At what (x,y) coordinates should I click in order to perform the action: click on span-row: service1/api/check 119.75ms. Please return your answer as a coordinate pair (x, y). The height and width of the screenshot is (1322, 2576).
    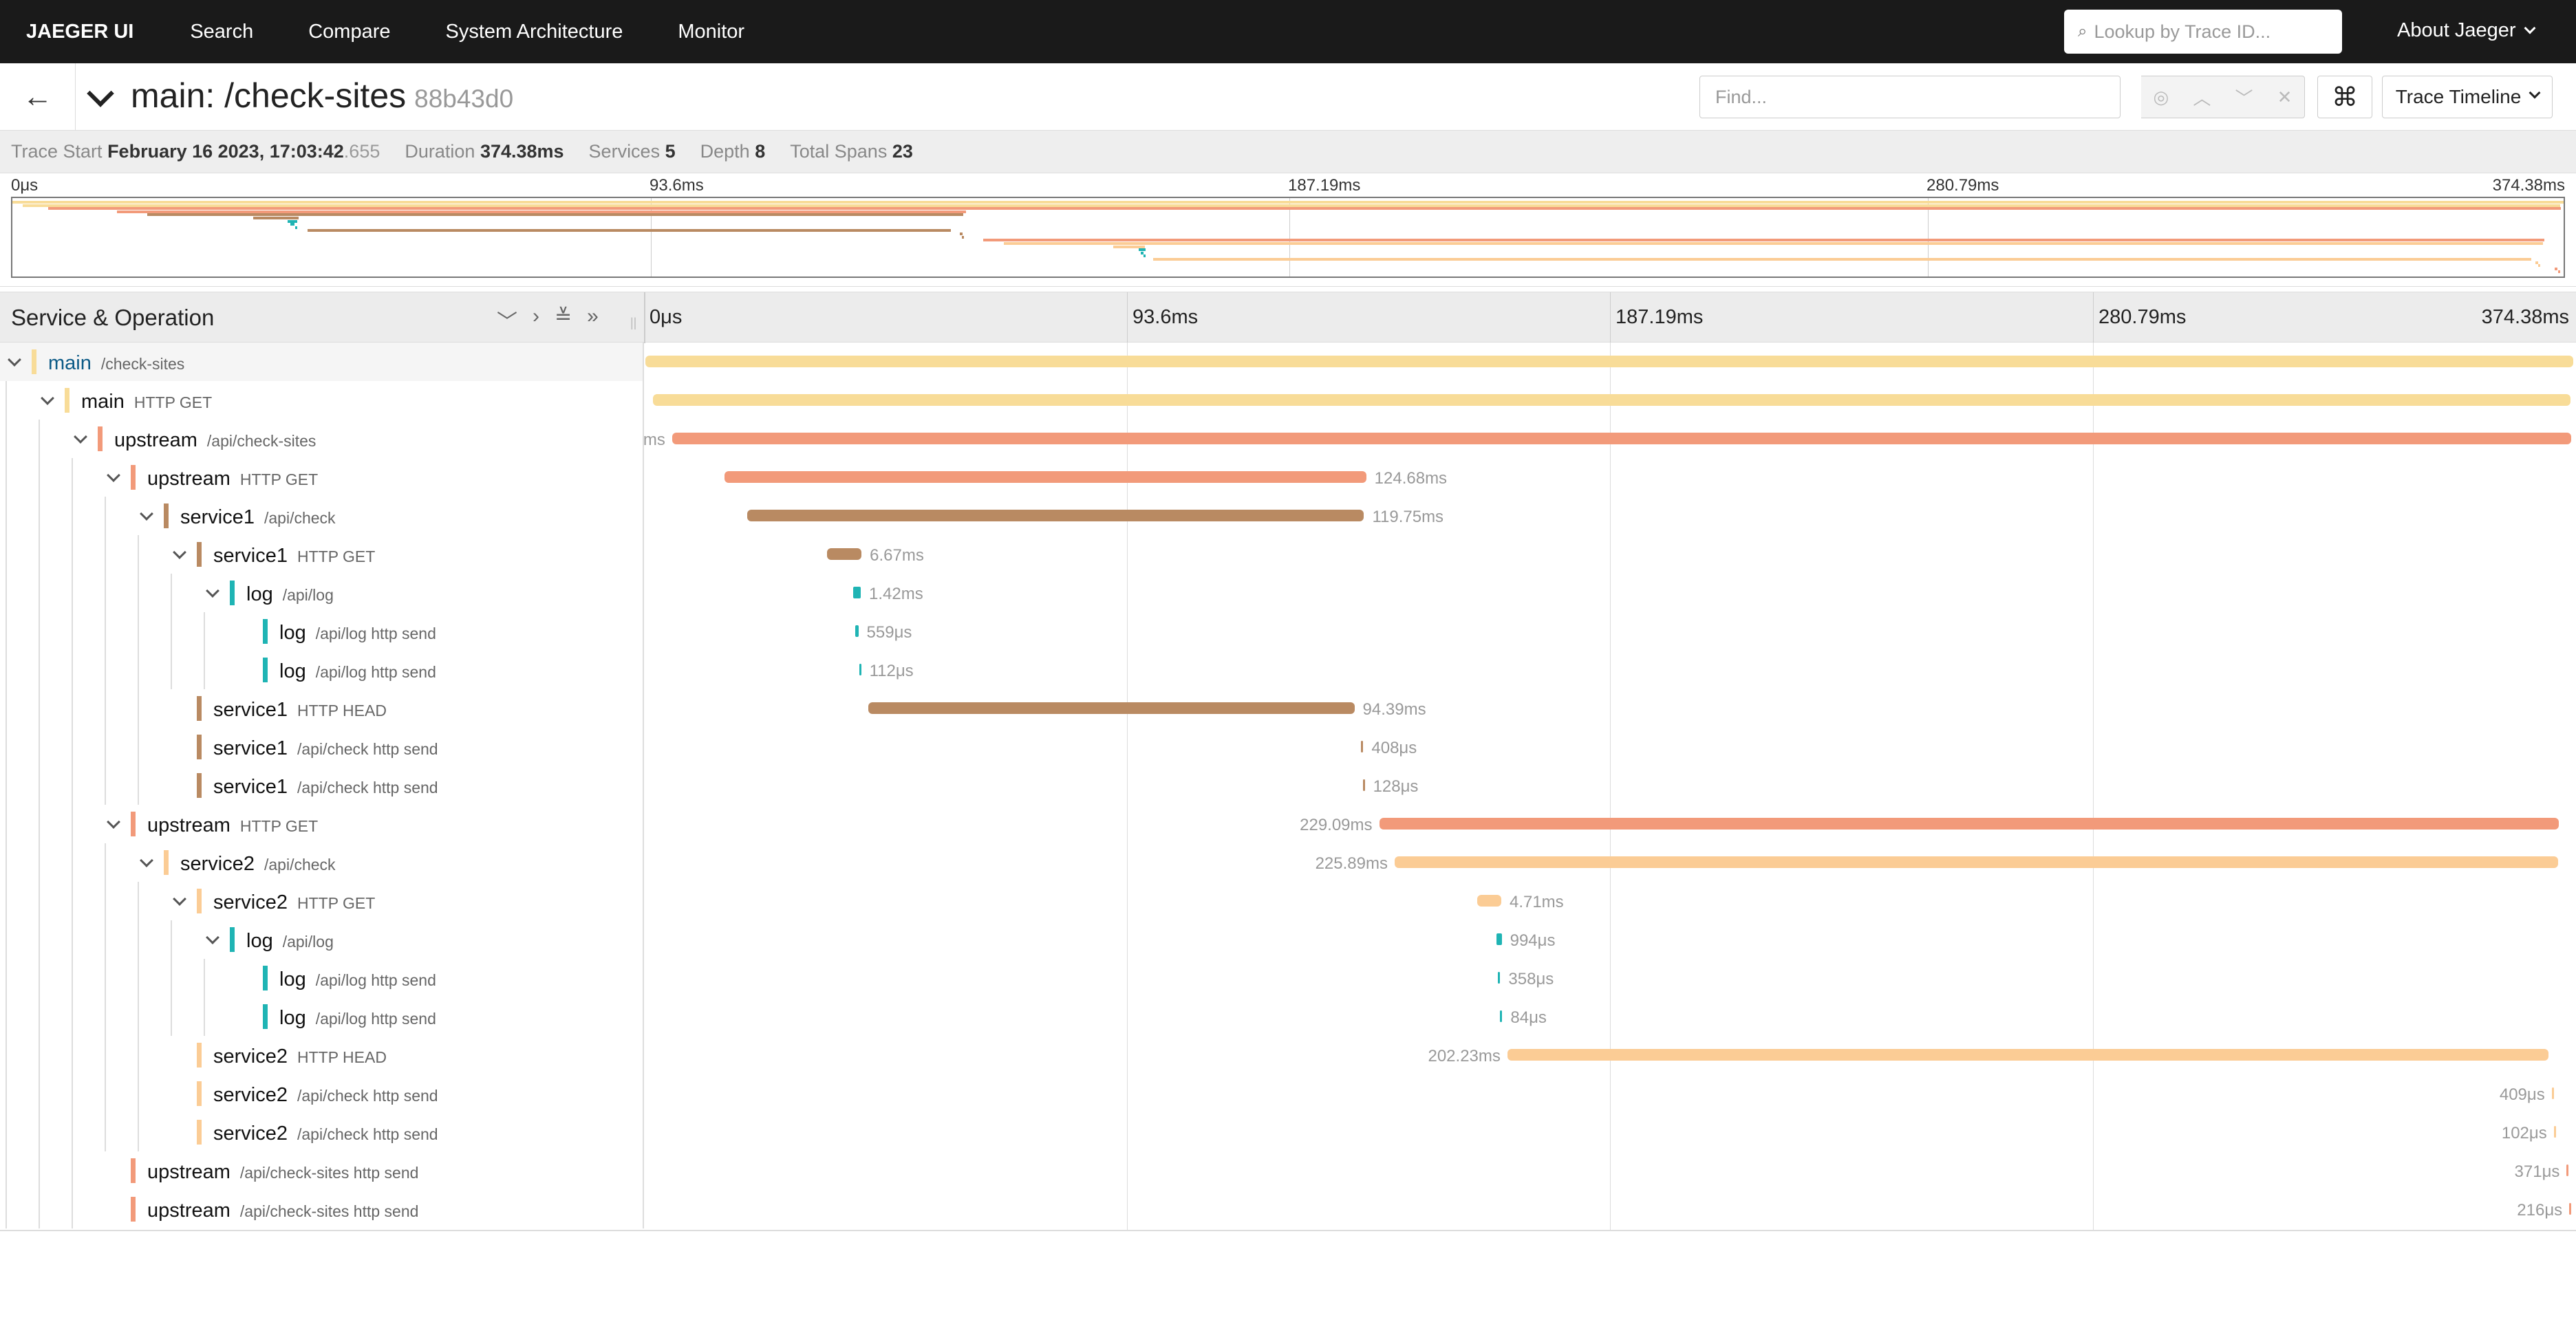
    Looking at the image, I should click on (1288, 516).